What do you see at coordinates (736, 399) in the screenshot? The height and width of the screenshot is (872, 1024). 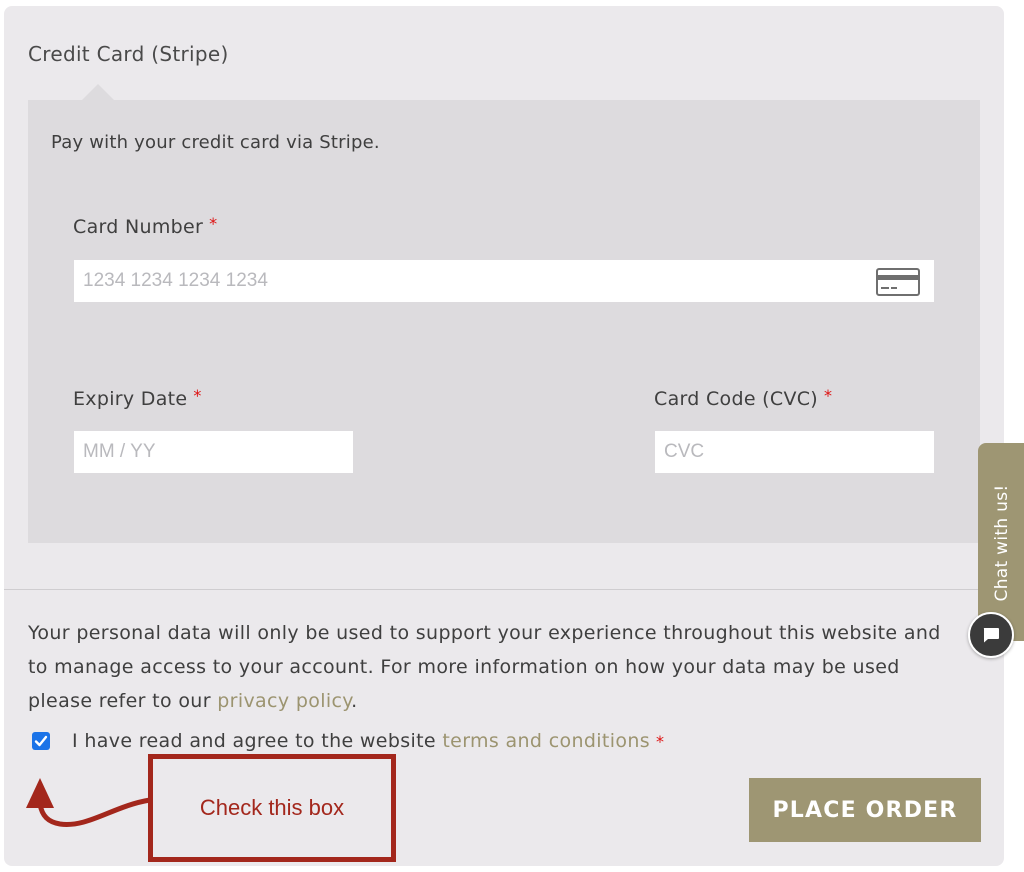 I see `cvc-label-text: Card Code (CVC)` at bounding box center [736, 399].